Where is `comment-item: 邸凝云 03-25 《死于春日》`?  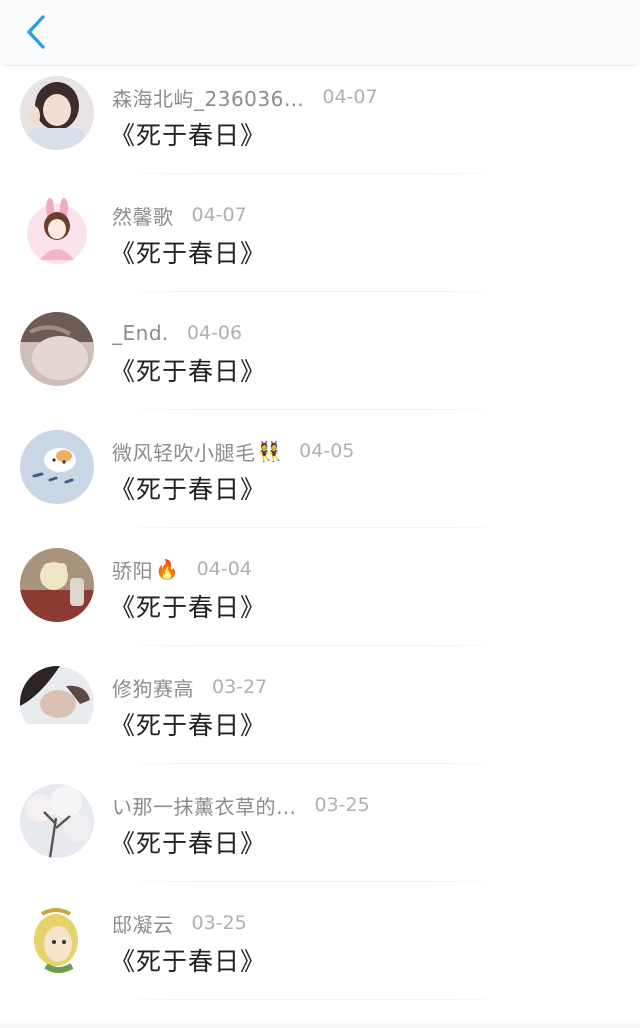 comment-item: 邸凝云 03-25 《死于春日》 is located at coordinates (320, 951).